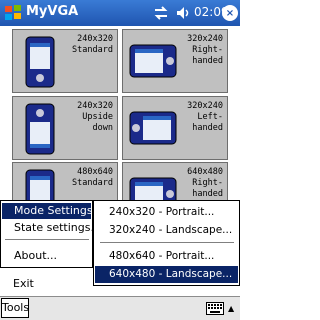  I want to click on sip-arrow-icon: ▲, so click(231, 308).